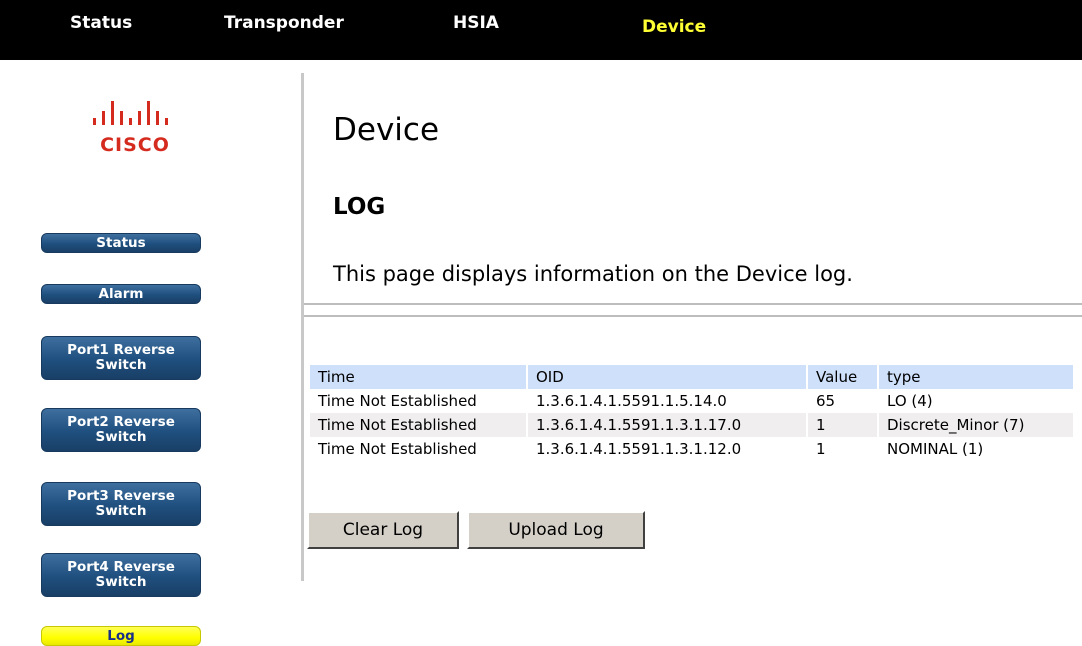 This screenshot has width=1082, height=646. What do you see at coordinates (121, 350) in the screenshot?
I see `sidebar-item-label: Port1 Reverse` at bounding box center [121, 350].